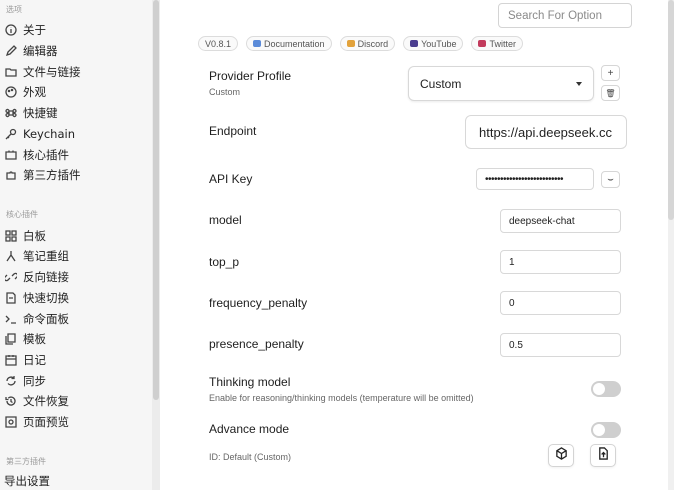  What do you see at coordinates (512, 303) in the screenshot?
I see `frequency-penalty-value: 0` at bounding box center [512, 303].